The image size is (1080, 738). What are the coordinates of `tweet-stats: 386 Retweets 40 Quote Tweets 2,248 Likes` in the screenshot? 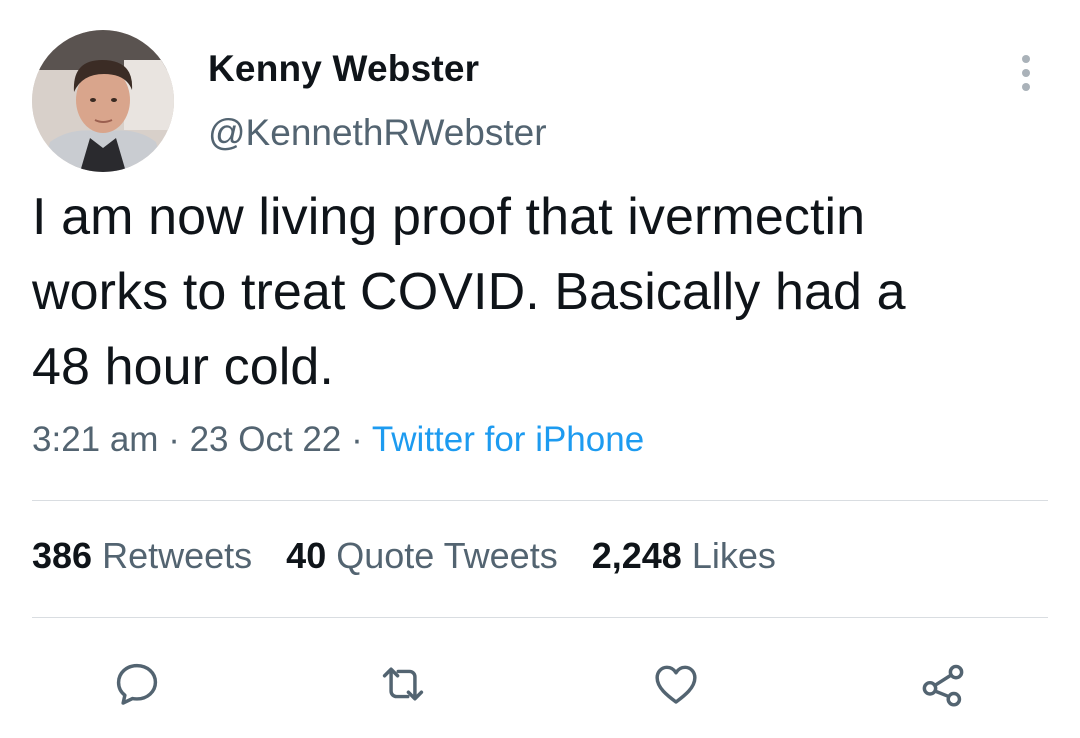 It's located at (404, 556).